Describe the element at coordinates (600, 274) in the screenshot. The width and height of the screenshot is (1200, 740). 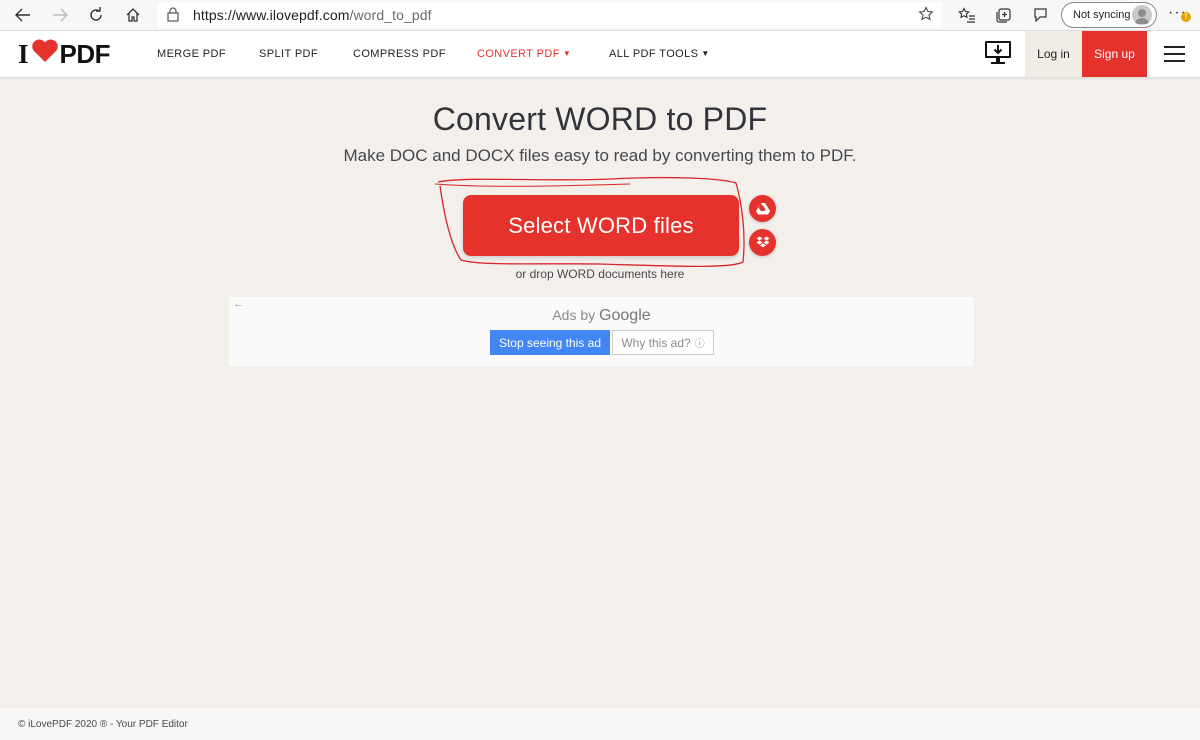
I see `drop-hint: or drop WORD documents here` at that location.